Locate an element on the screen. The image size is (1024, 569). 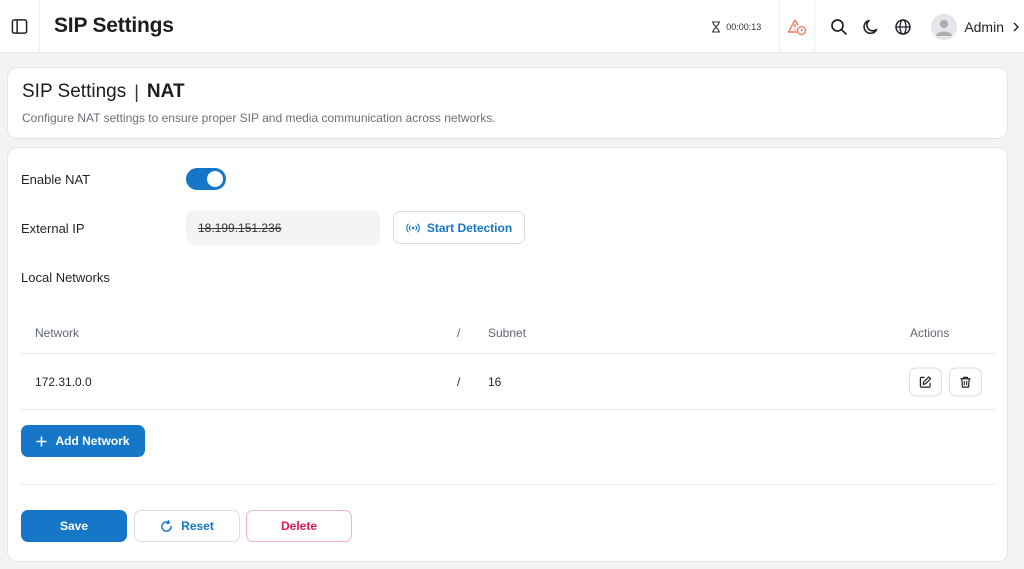
delete-row-button is located at coordinates (965, 381).